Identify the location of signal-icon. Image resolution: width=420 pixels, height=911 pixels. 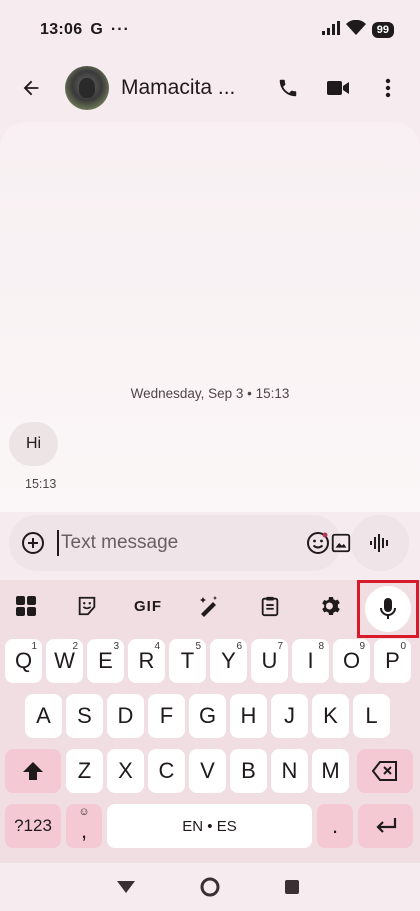
(330, 30).